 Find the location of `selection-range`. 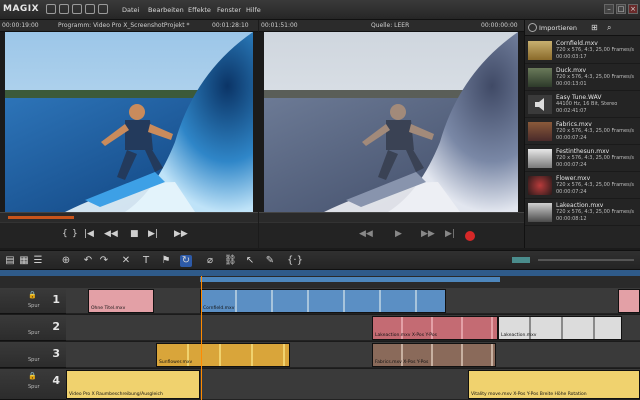

selection-range is located at coordinates (350, 279).